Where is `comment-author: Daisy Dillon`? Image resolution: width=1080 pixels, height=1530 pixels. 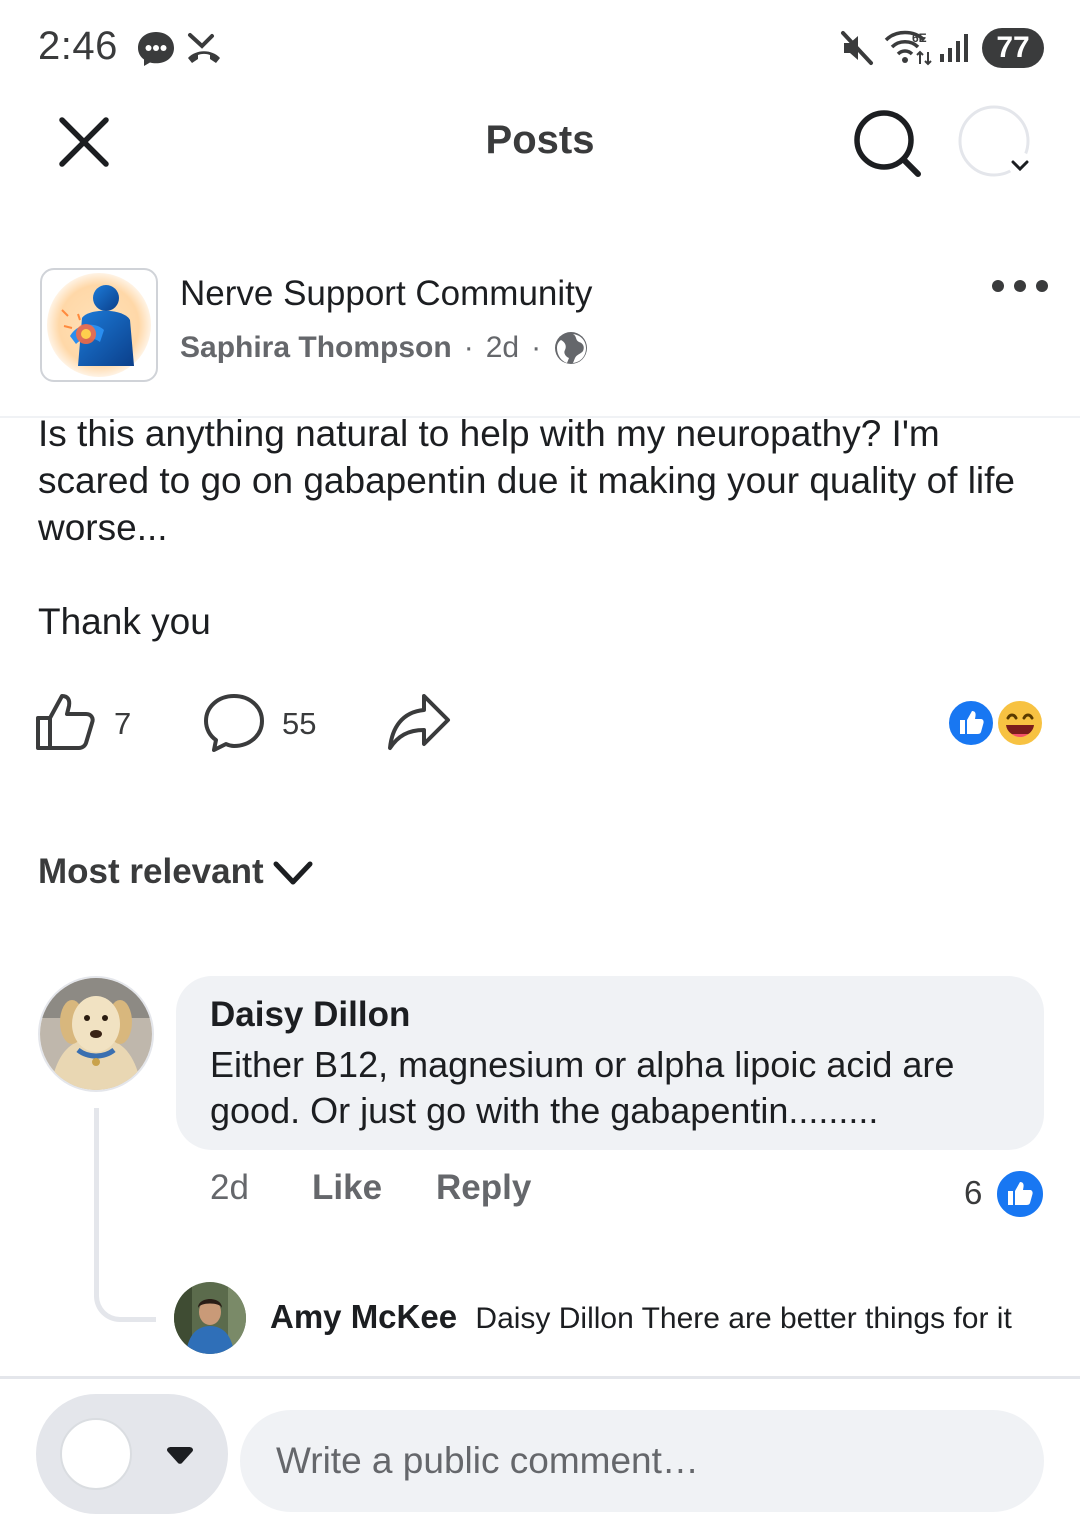 comment-author: Daisy Dillon is located at coordinates (610, 1015).